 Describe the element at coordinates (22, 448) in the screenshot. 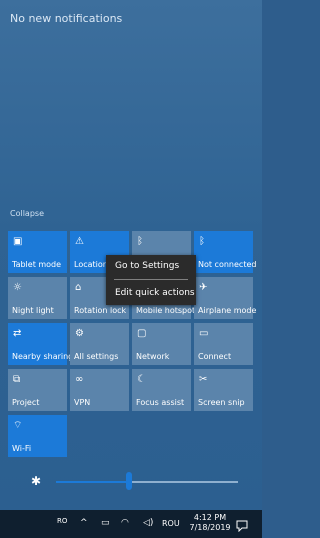

I see `tile-label: Wi-Fi` at that location.